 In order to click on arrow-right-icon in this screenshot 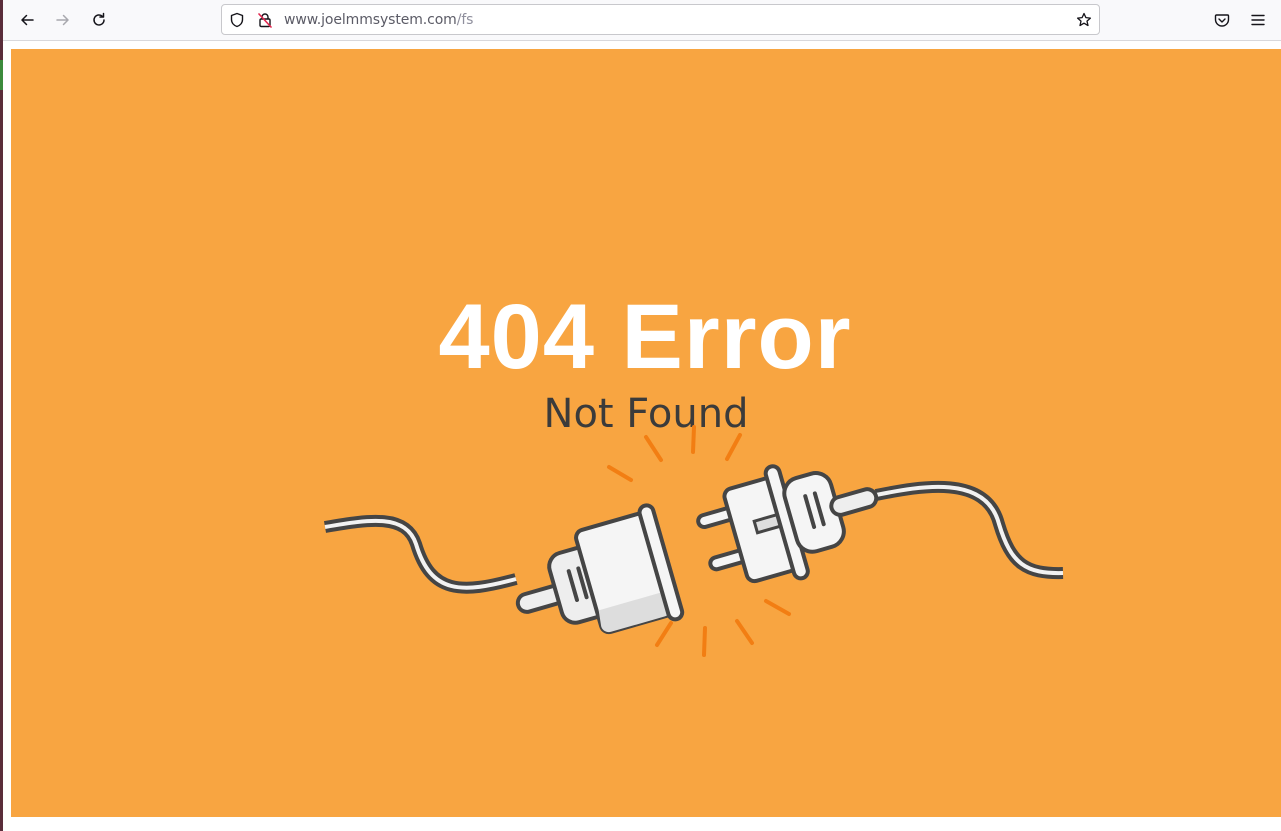, I will do `click(62, 20)`.